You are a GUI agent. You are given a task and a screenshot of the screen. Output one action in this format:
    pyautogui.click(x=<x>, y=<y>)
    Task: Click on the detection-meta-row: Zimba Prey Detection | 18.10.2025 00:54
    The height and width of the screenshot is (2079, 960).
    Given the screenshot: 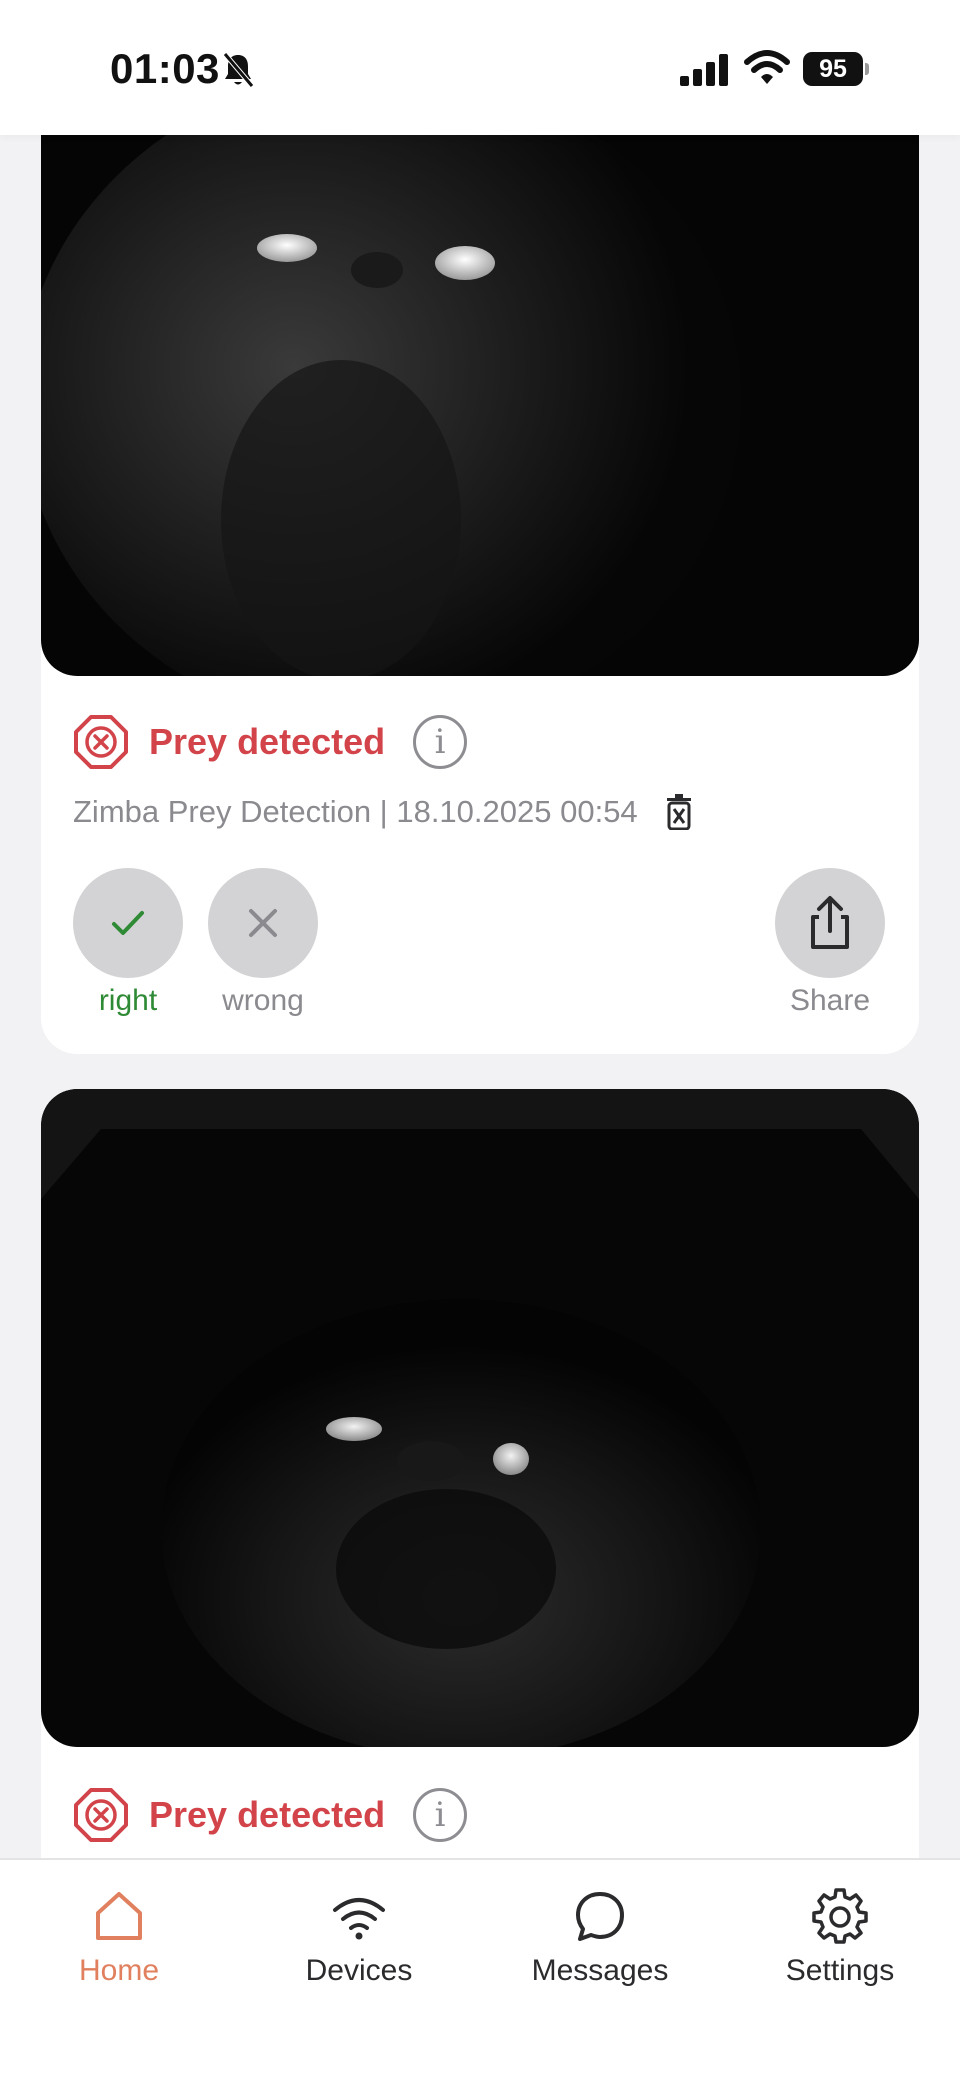 What is the action you would take?
    pyautogui.click(x=383, y=812)
    